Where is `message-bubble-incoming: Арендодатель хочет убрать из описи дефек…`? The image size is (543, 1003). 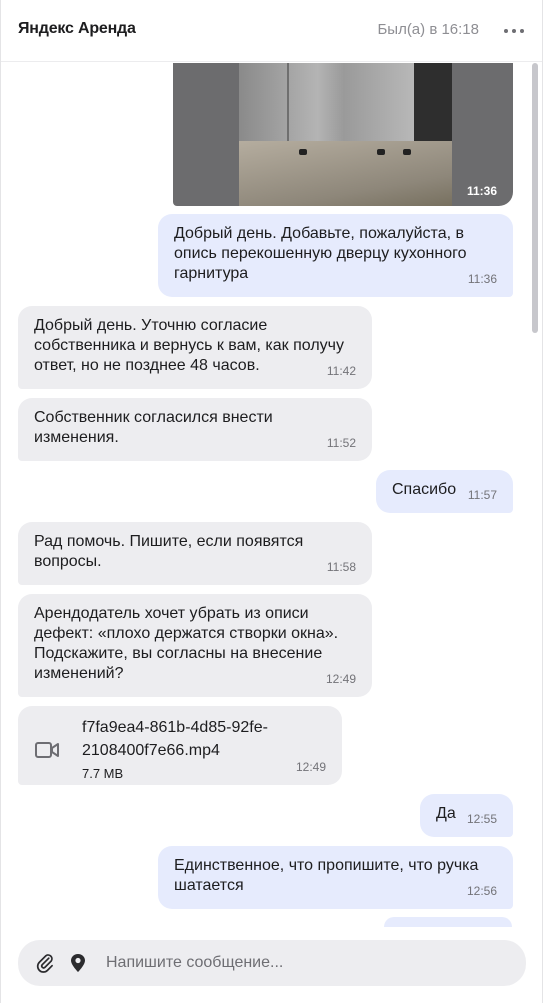
message-bubble-incoming: Арендодатель хочет убрать из описи дефек… is located at coordinates (195, 645).